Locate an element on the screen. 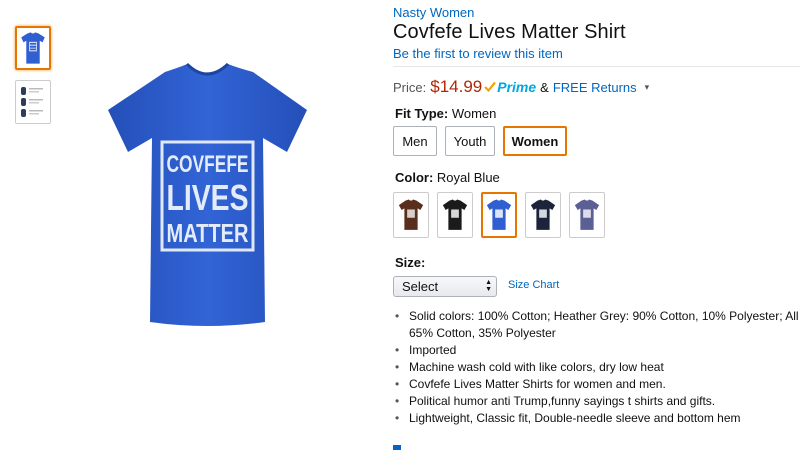 The height and width of the screenshot is (450, 800). shirt-print-line-2: LIVES is located at coordinates (208, 197).